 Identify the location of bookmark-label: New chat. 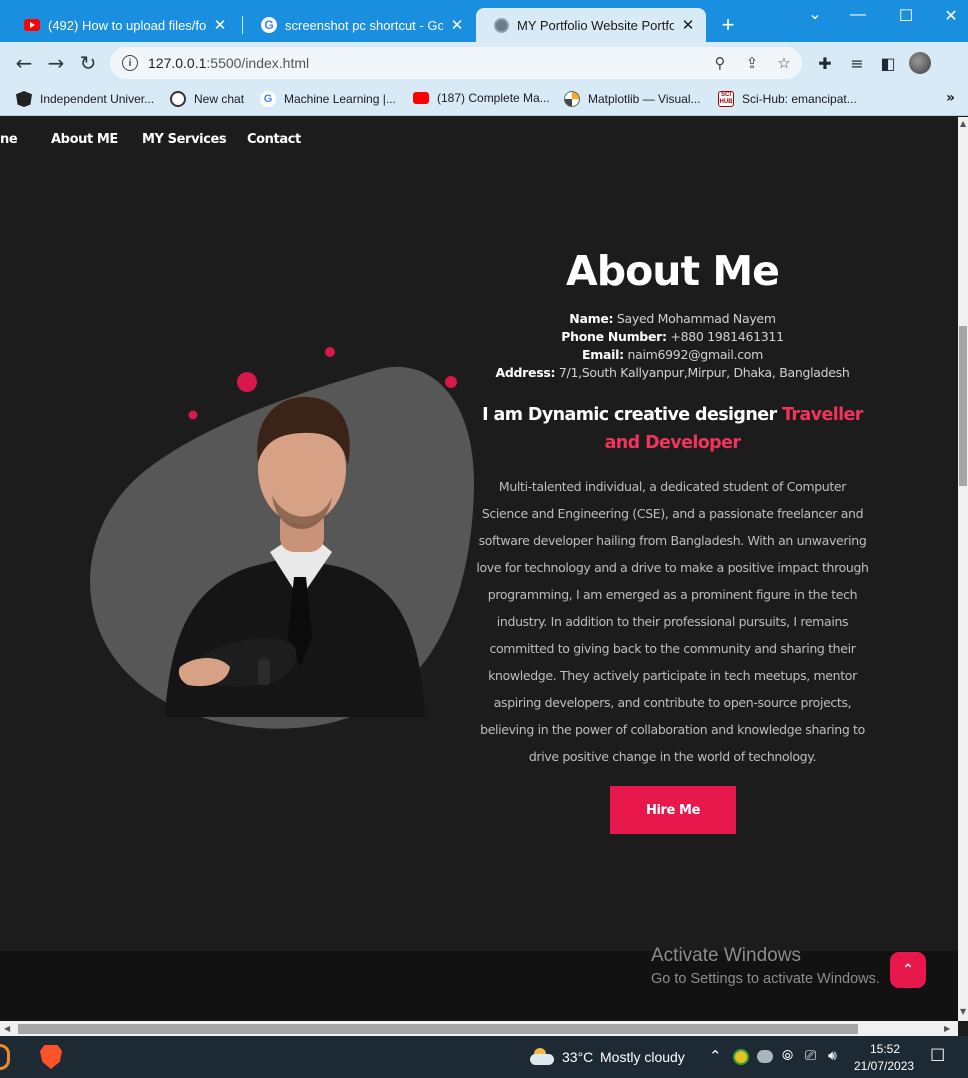
(219, 99).